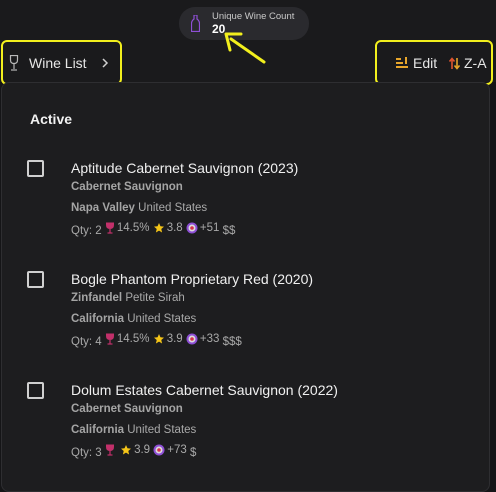 The height and width of the screenshot is (492, 496). What do you see at coordinates (51, 119) in the screenshot?
I see `section-title-active: Active` at bounding box center [51, 119].